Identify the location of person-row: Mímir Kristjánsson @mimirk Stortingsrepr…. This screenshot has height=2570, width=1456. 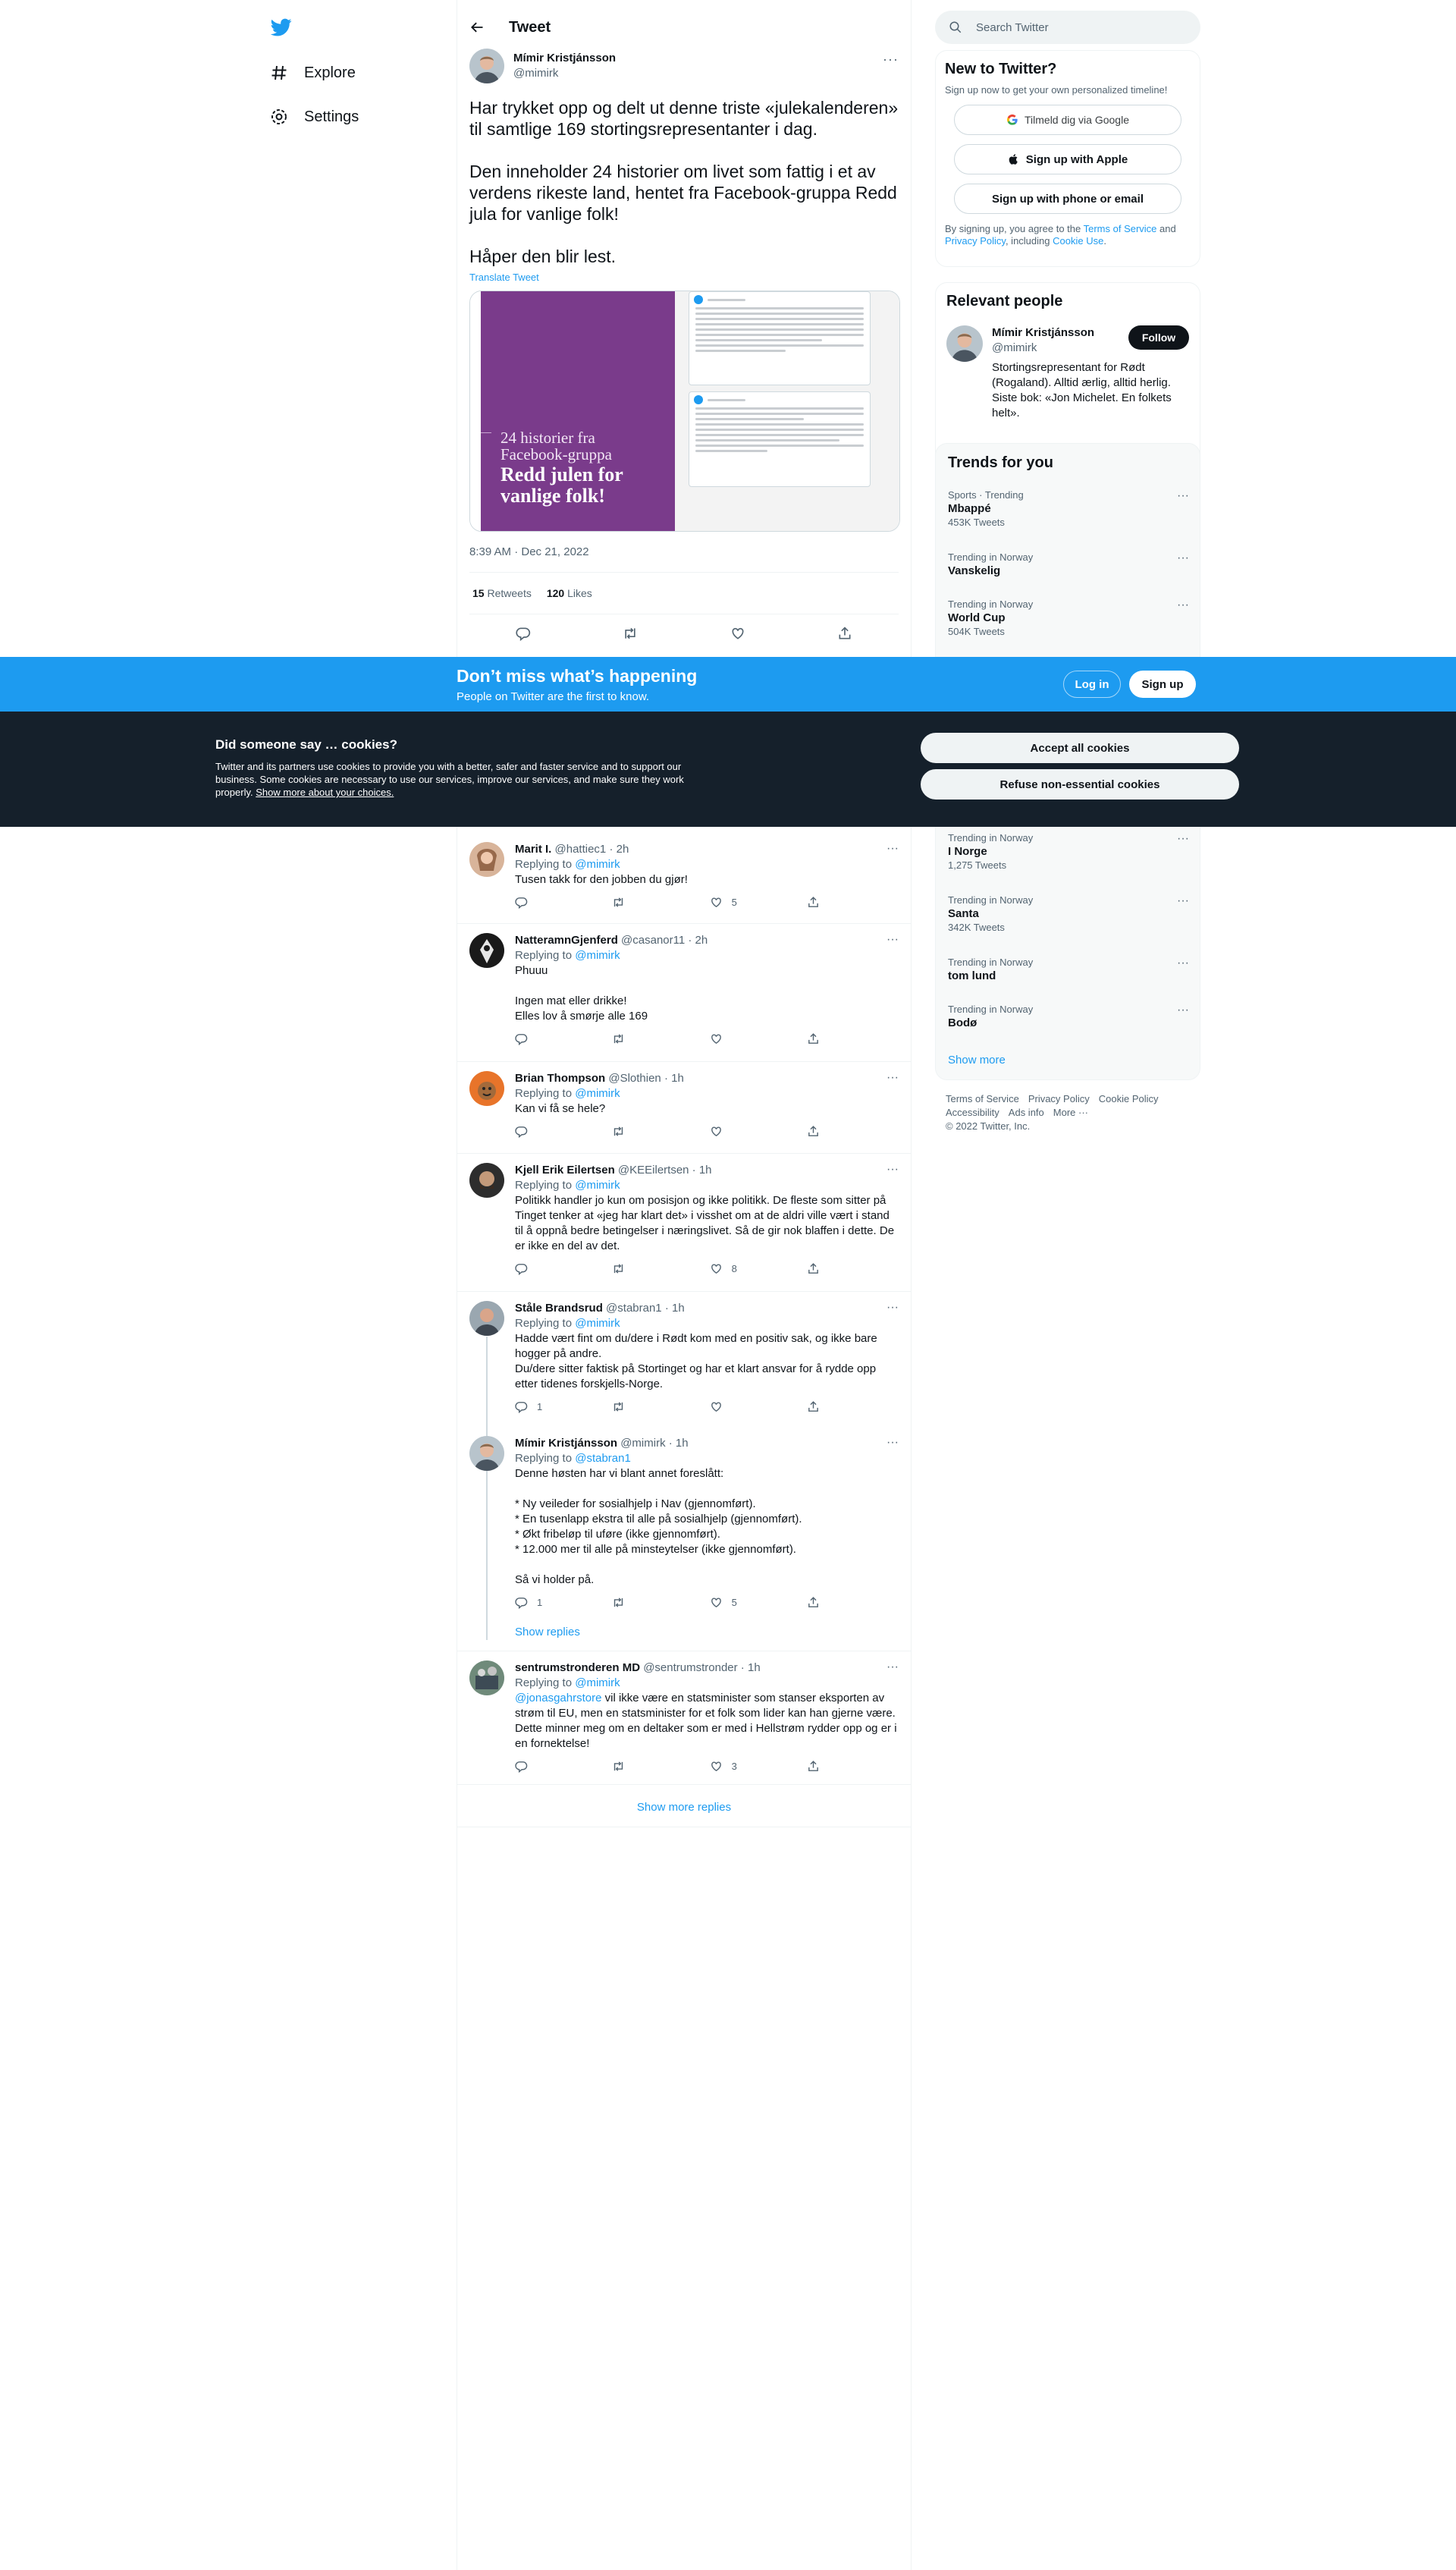
(1067, 373).